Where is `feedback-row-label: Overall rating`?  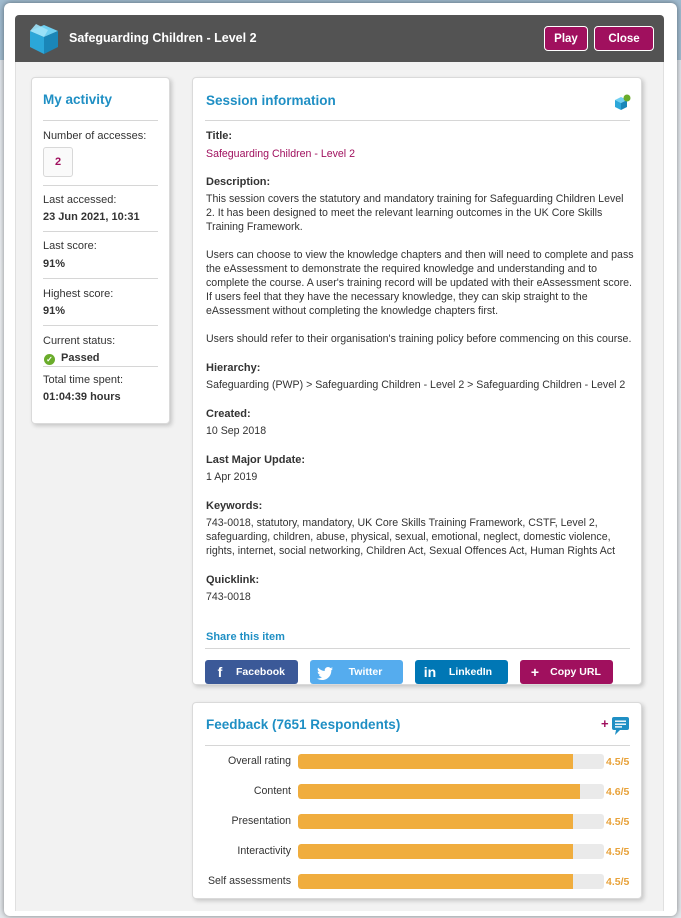
feedback-row-label: Overall rating is located at coordinates (259, 761).